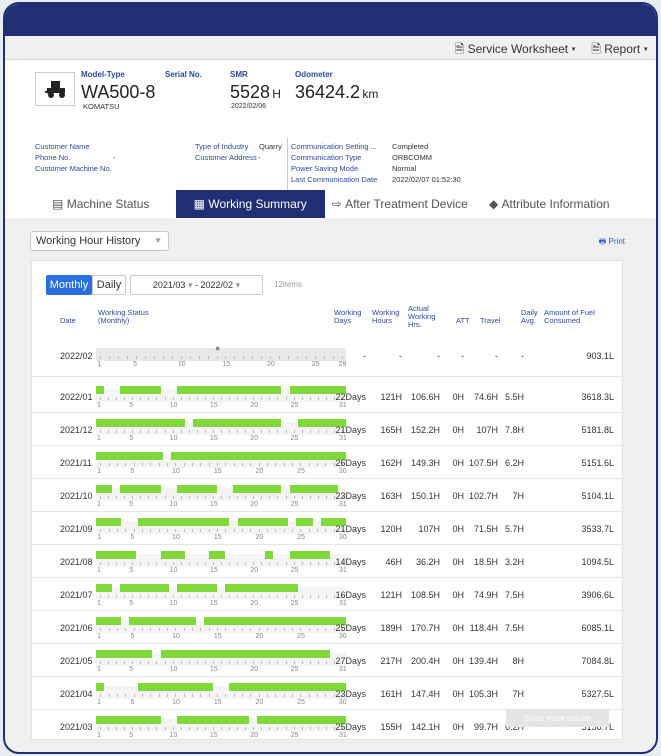  Describe the element at coordinates (557, 718) in the screenshot. I see `show-more-button: Show more results` at that location.